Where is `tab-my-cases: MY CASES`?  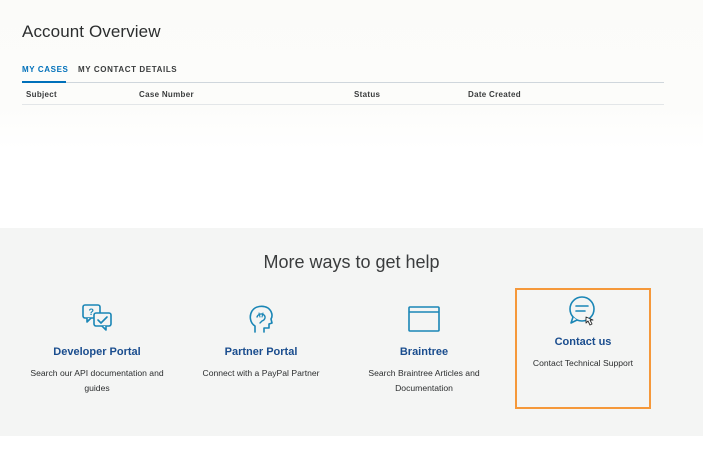 tab-my-cases: MY CASES is located at coordinates (45, 69).